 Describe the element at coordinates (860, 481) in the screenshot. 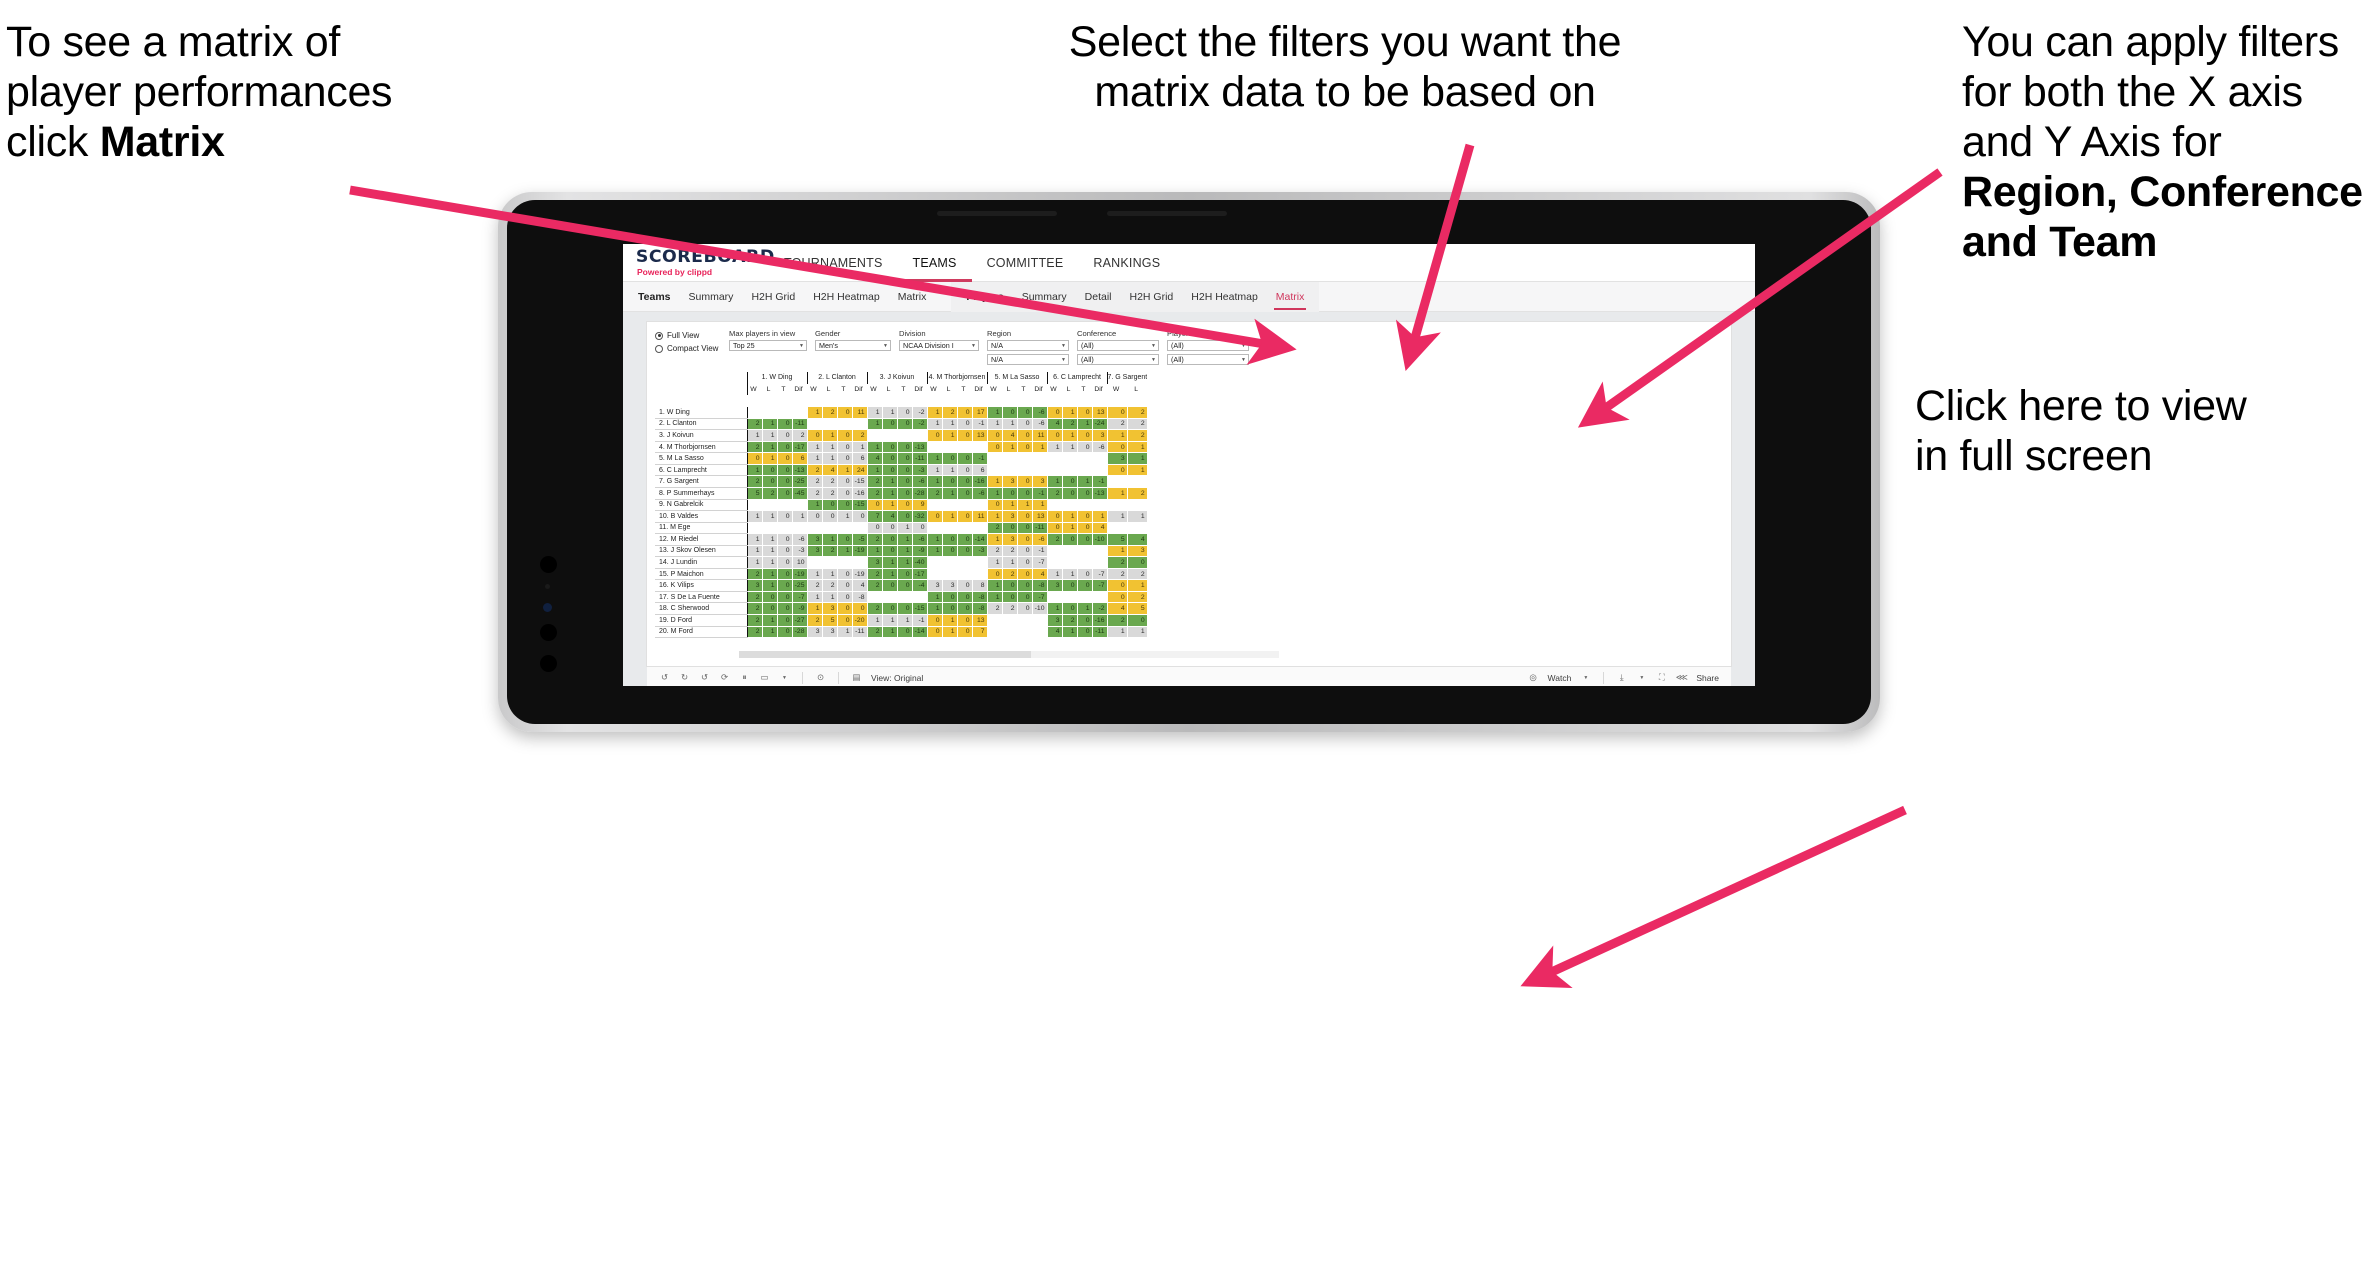

I see `matrix-data-cell: -15` at that location.